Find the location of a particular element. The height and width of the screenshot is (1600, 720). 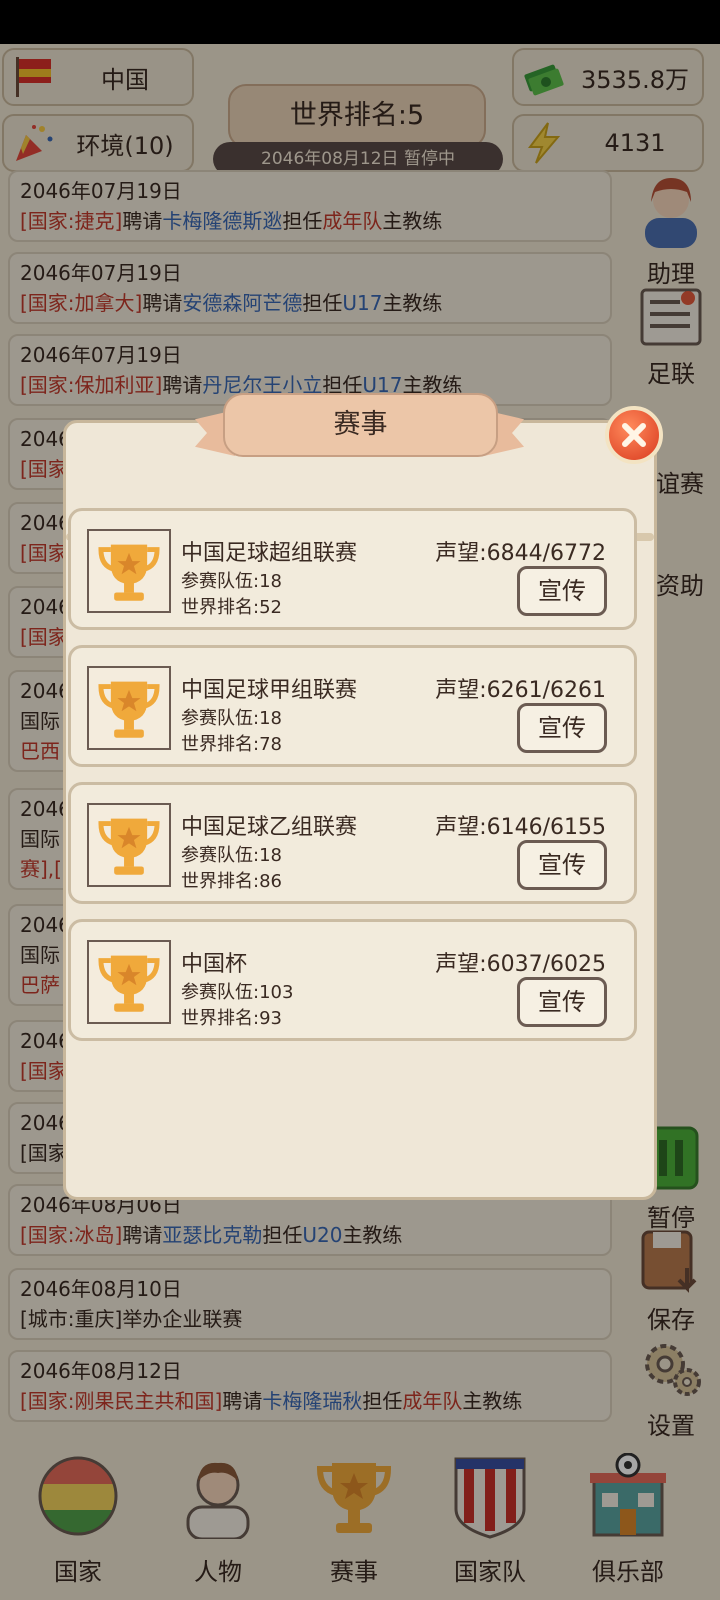

competition-name: 中国足球乙组联赛 is located at coordinates (269, 827).